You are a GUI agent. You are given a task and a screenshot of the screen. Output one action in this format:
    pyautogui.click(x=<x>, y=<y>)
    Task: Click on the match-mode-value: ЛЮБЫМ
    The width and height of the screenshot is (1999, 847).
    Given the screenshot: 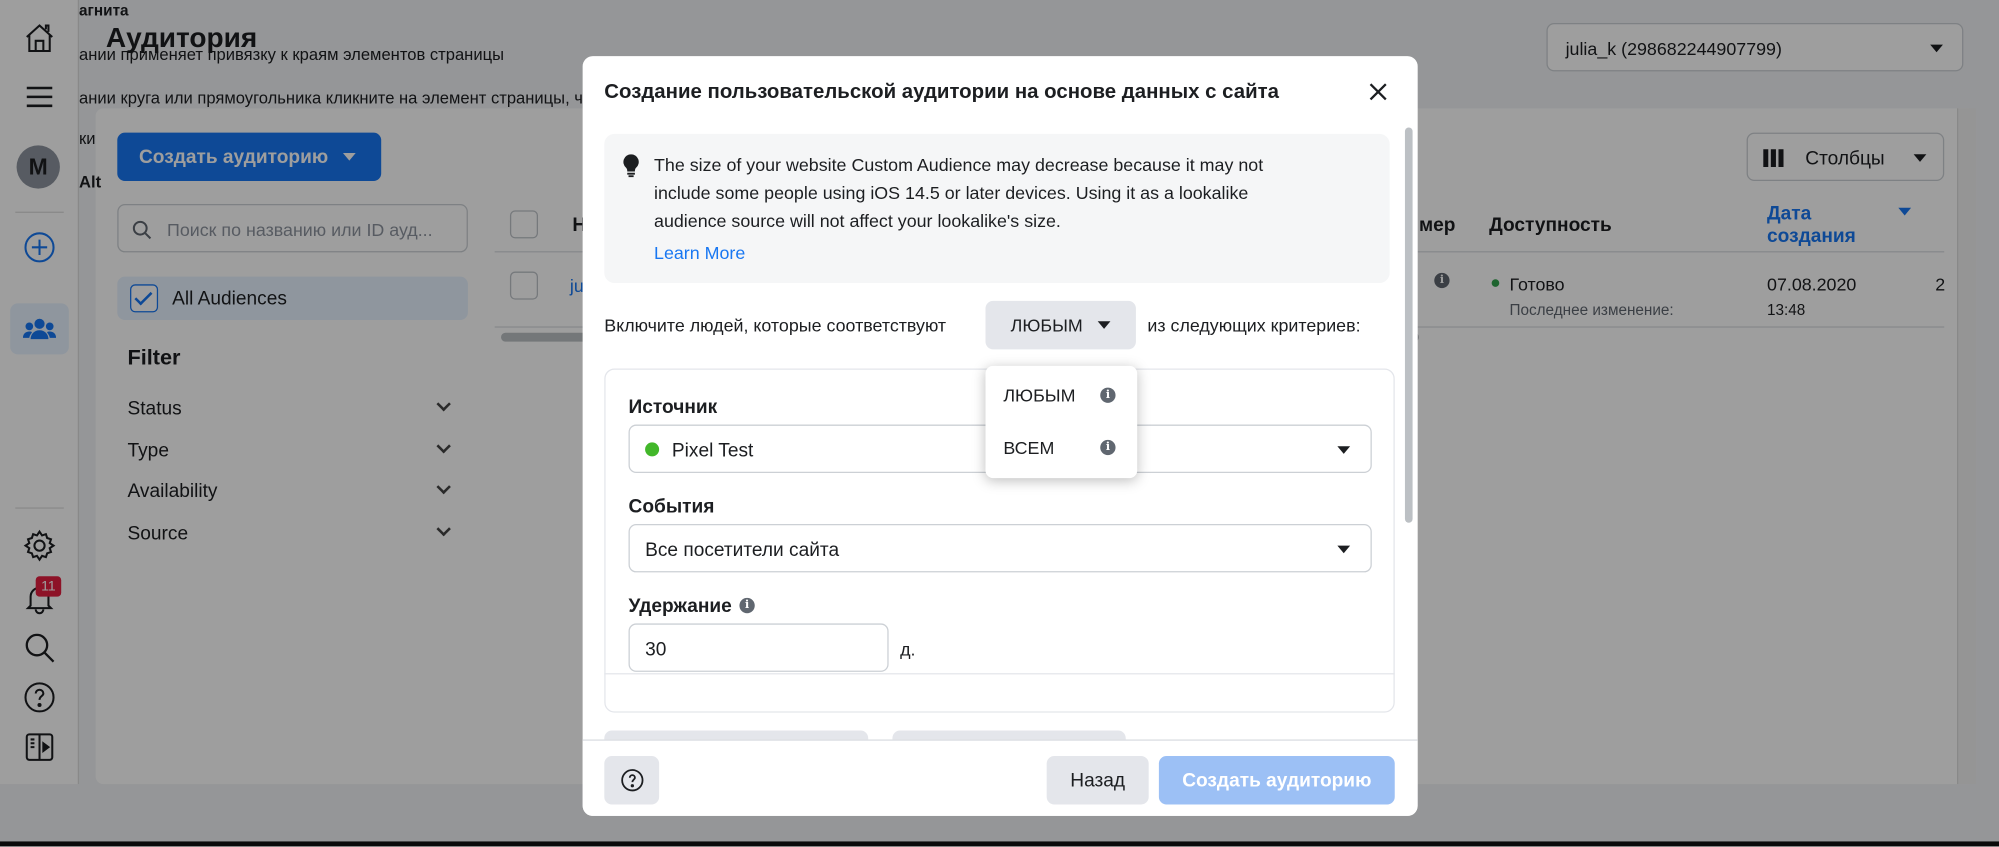 What is the action you would take?
    pyautogui.click(x=1046, y=325)
    